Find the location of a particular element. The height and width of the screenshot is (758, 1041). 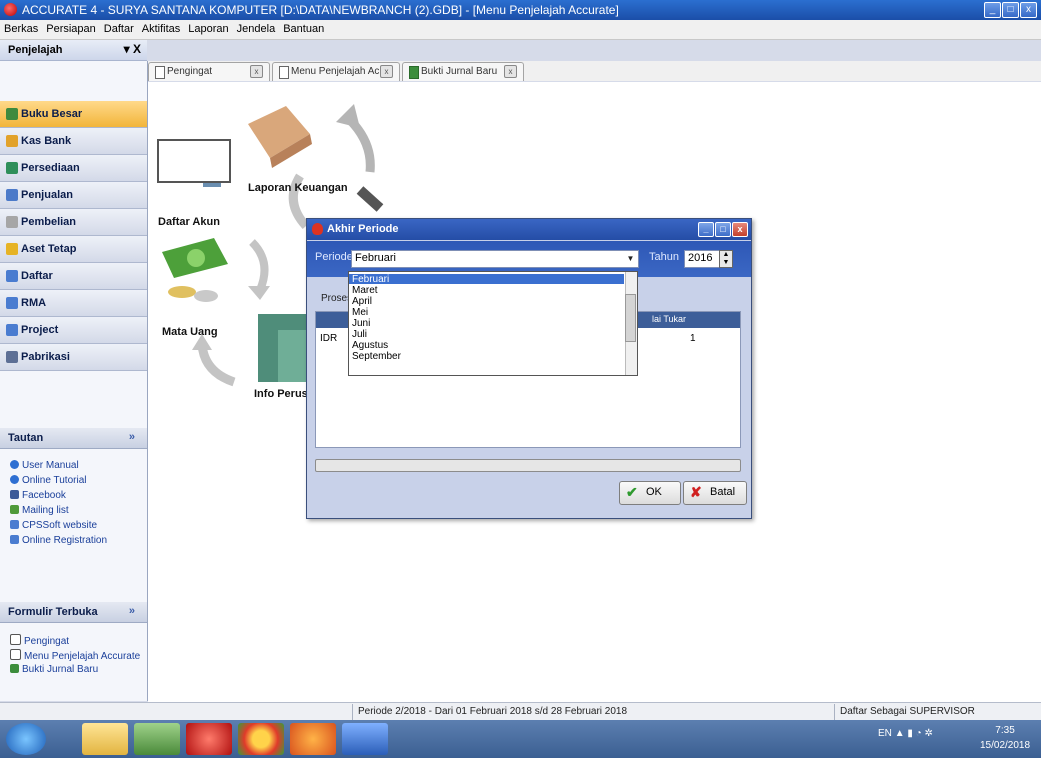

nav-buku-besar: Buku Besar is located at coordinates (73, 114).